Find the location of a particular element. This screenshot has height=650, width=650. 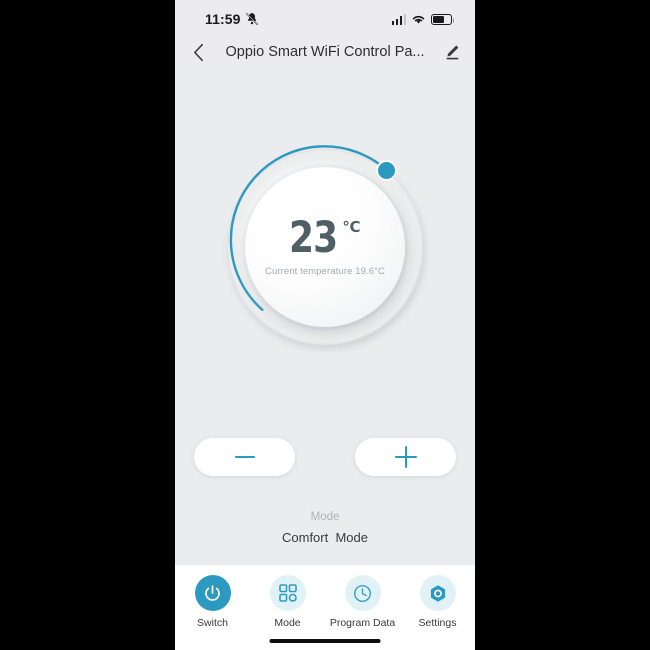

back-button is located at coordinates (198, 52).